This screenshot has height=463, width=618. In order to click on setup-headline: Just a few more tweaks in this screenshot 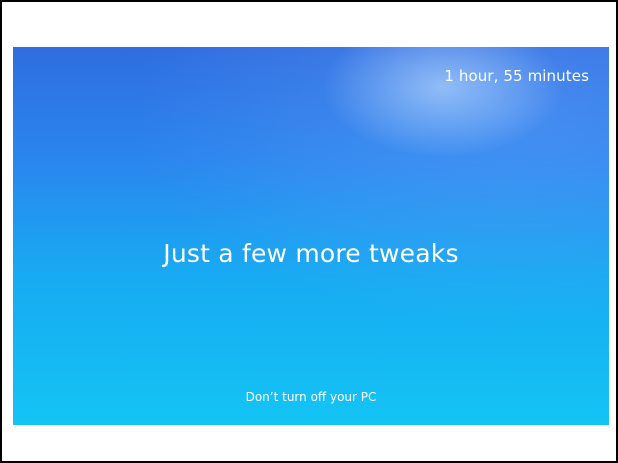, I will do `click(311, 253)`.